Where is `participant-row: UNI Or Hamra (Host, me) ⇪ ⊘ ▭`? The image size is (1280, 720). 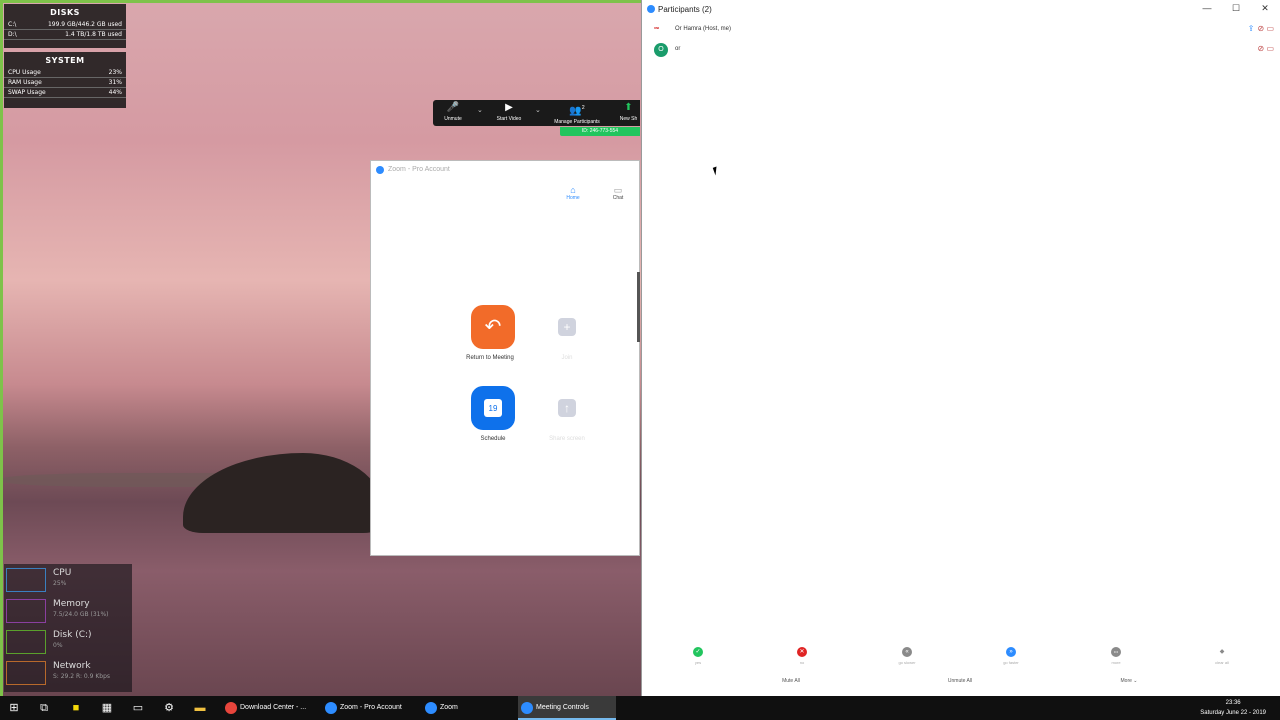 participant-row: UNI Or Hamra (Host, me) ⇪ ⊘ ▭ is located at coordinates (964, 30).